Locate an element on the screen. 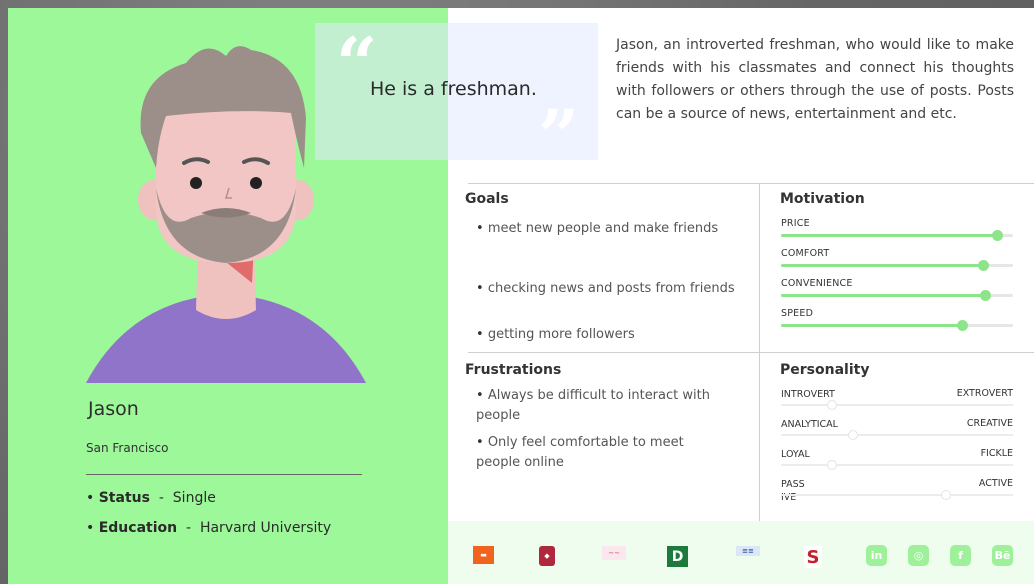 This screenshot has width=1034, height=584. personality-right-label: CREATIVE is located at coordinates (989, 423).